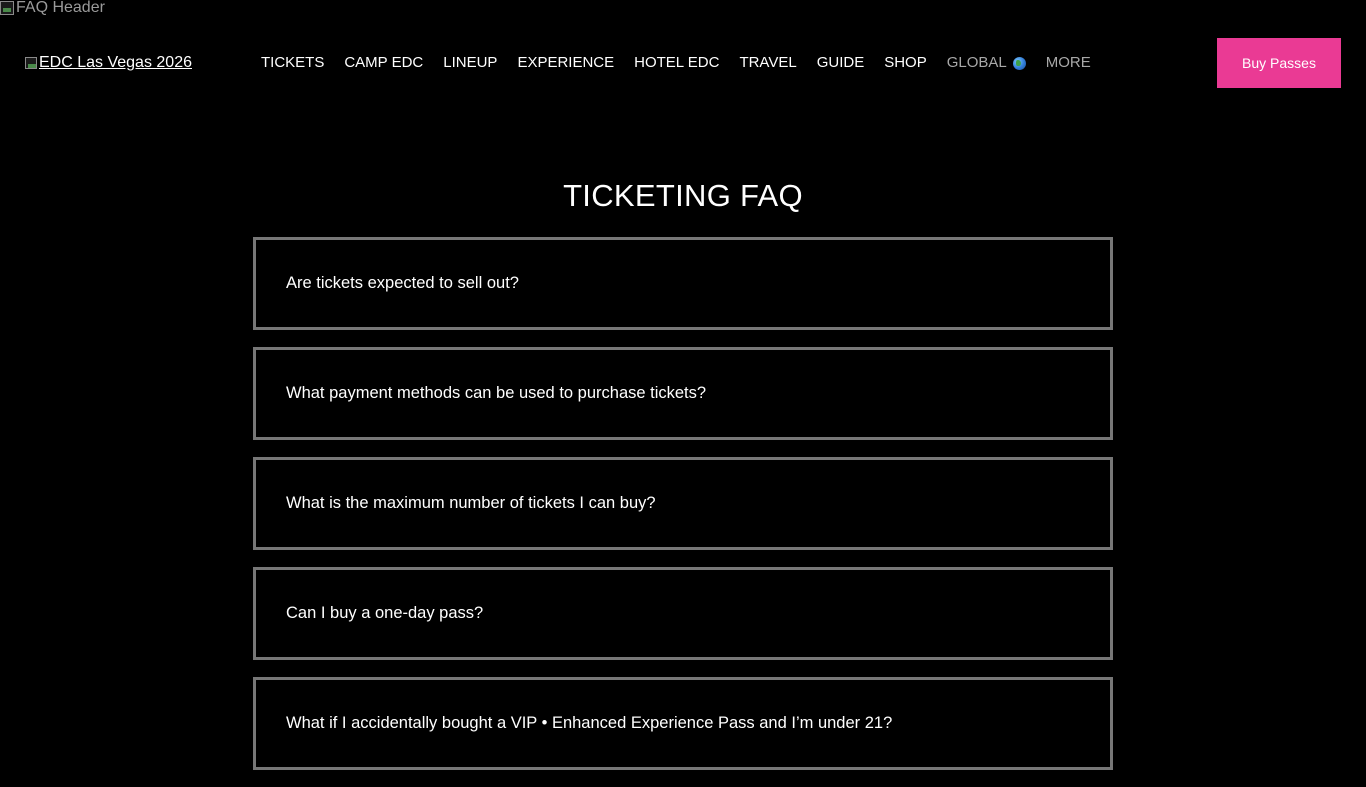 This screenshot has height=787, width=1366. I want to click on logo-alt-text: EDC Las Vegas 2026, so click(115, 62).